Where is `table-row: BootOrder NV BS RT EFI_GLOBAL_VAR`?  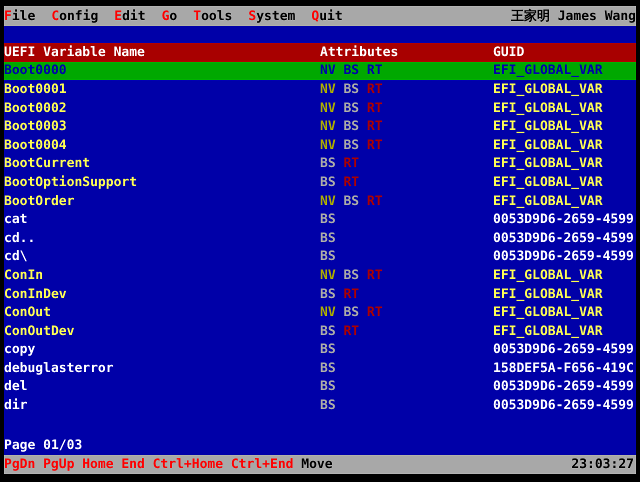
table-row: BootOrder NV BS RT EFI_GLOBAL_VAR is located at coordinates (320, 201).